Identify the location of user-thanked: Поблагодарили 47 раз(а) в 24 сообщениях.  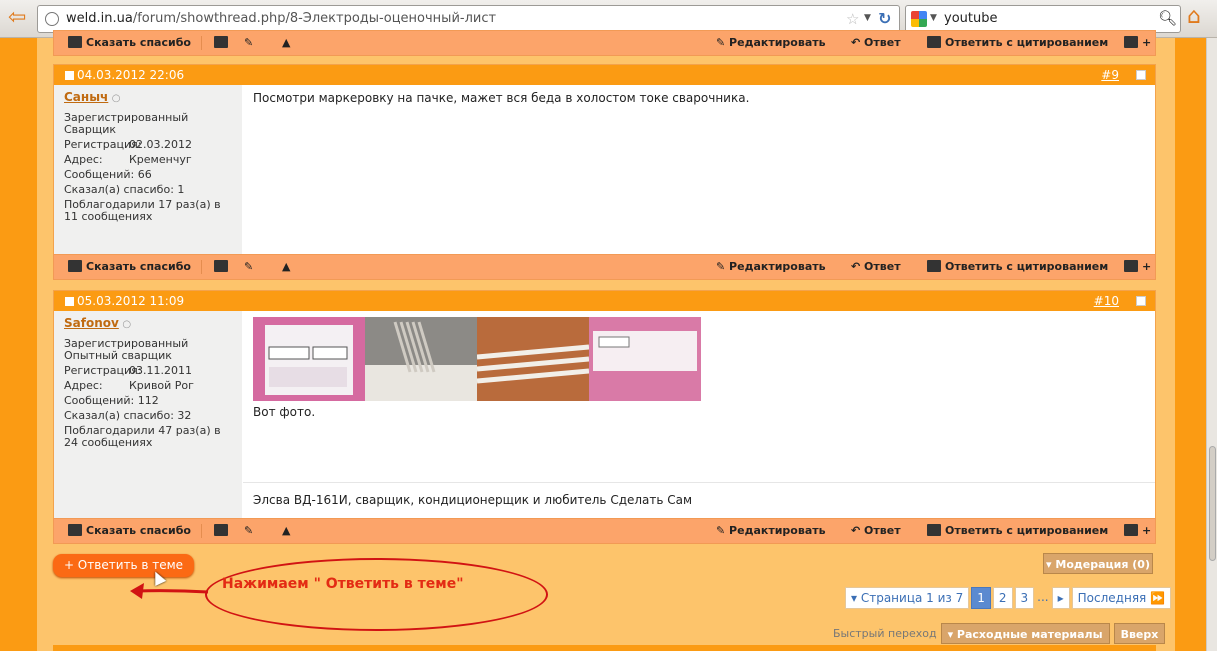
(142, 436).